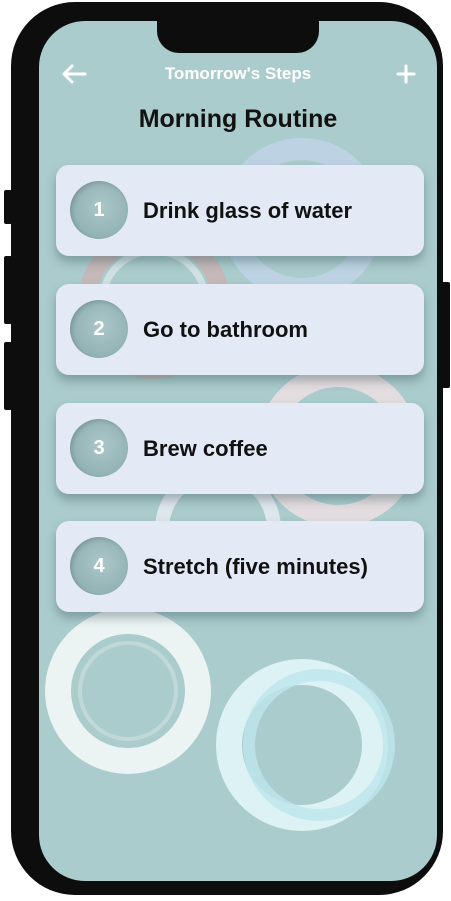 The image size is (451, 901). What do you see at coordinates (255, 566) in the screenshot?
I see `step-label: Stretch (five minutes)` at bounding box center [255, 566].